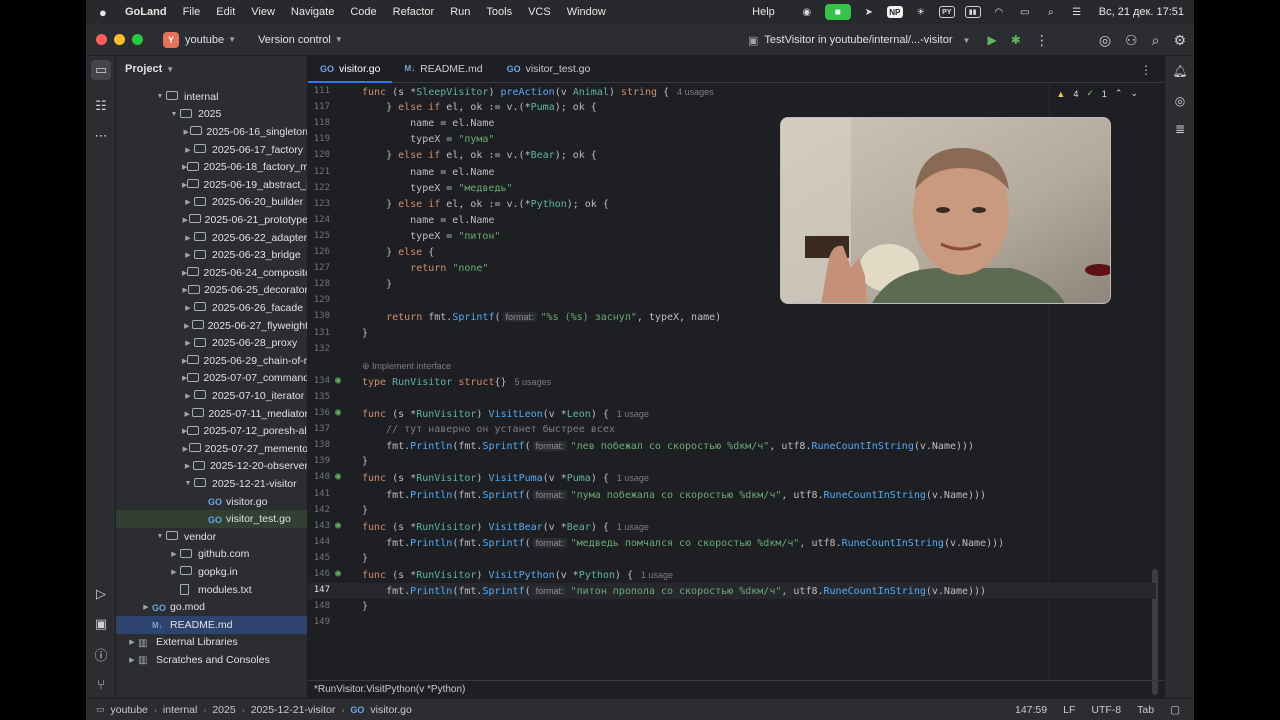  Describe the element at coordinates (319, 461) in the screenshot. I see `line-number: 139` at that location.